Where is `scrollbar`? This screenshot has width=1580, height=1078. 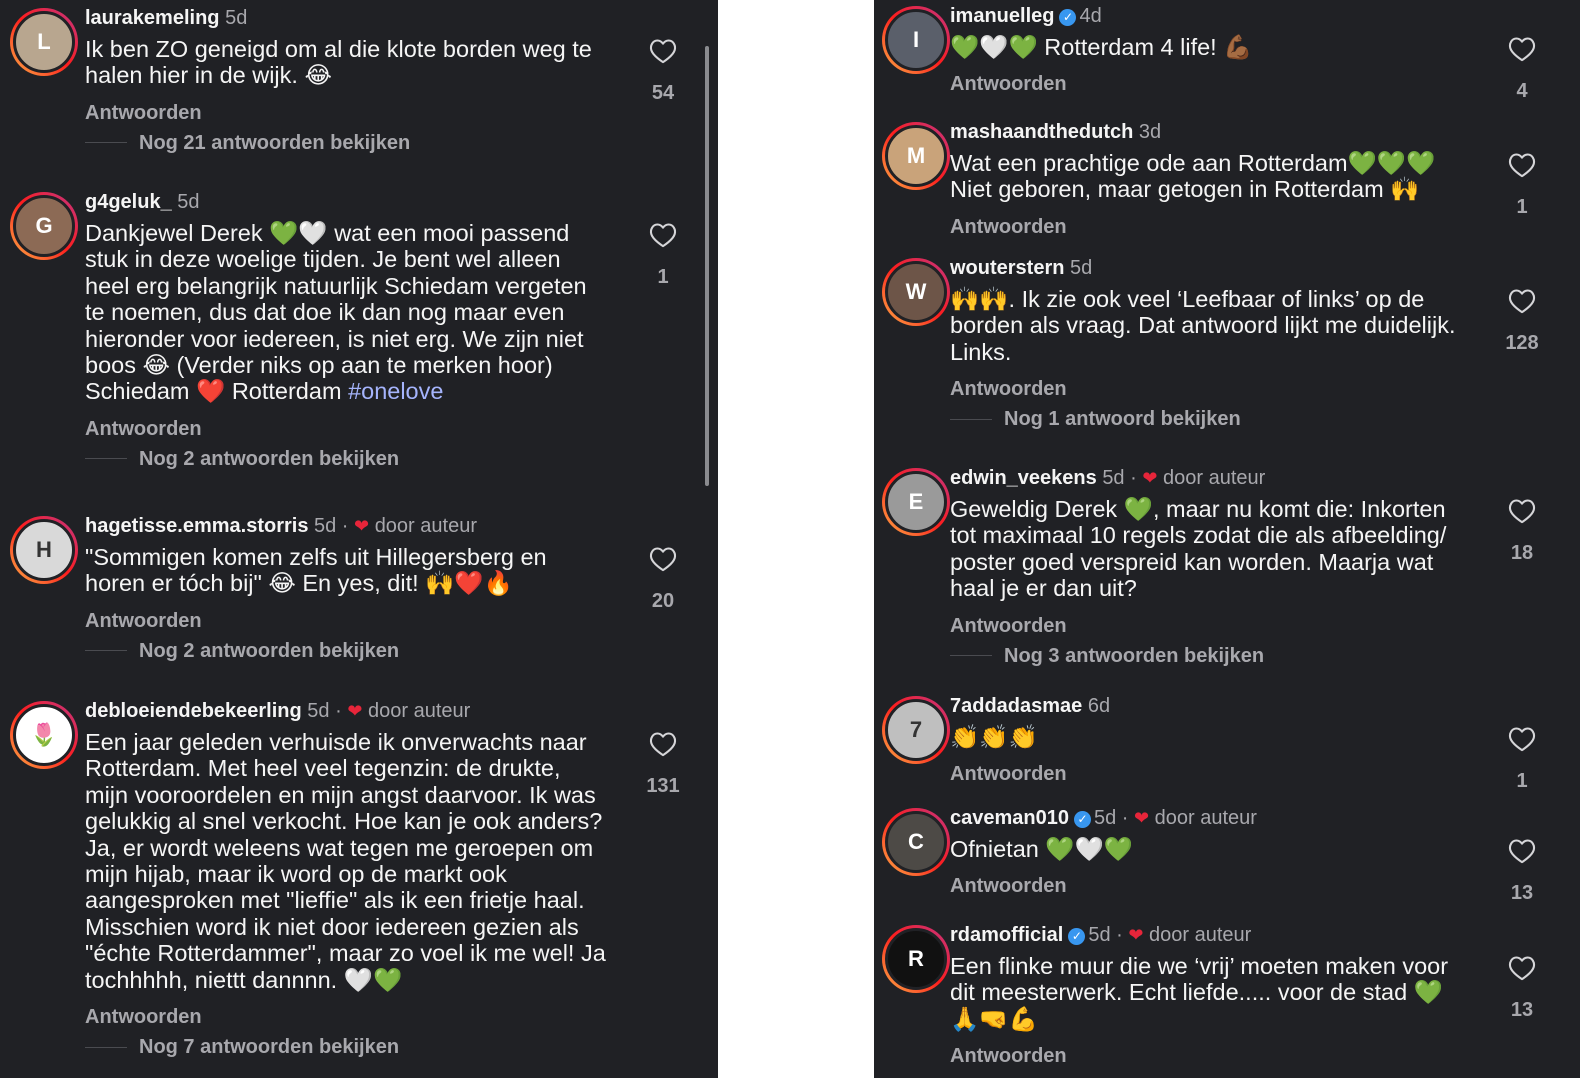 scrollbar is located at coordinates (707, 266).